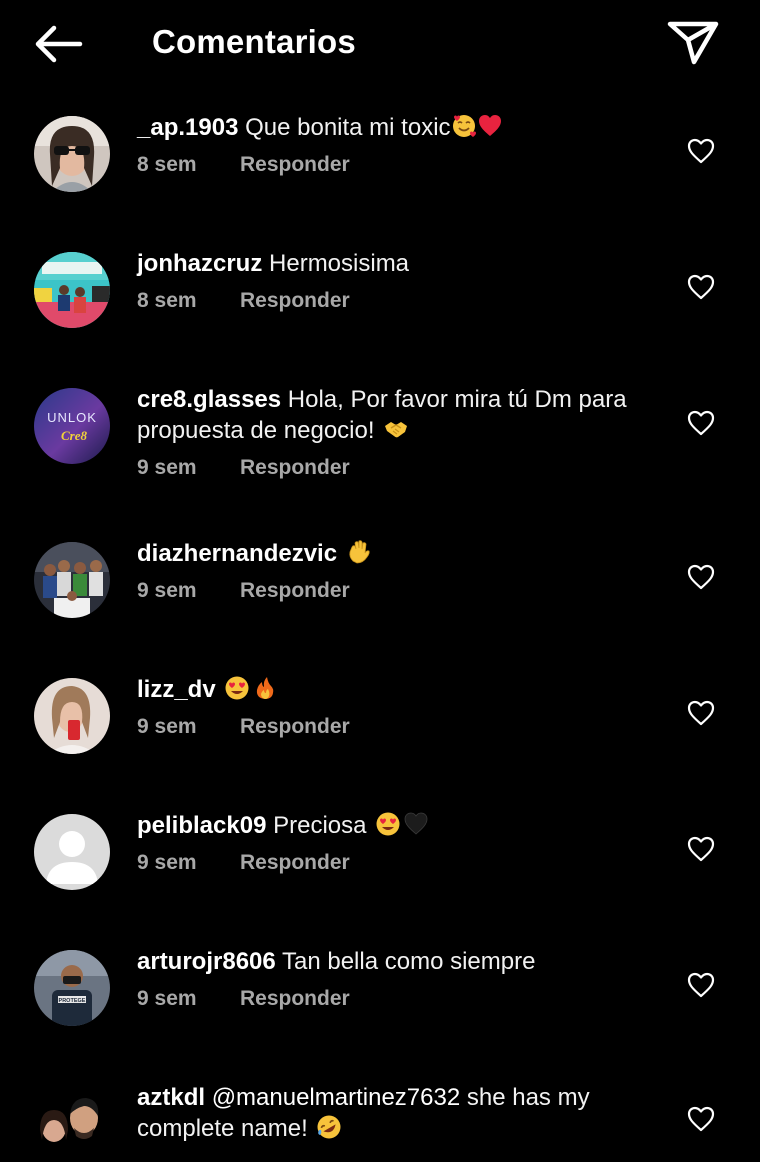  Describe the element at coordinates (206, 961) in the screenshot. I see `comment-username: arturojr8606` at that location.